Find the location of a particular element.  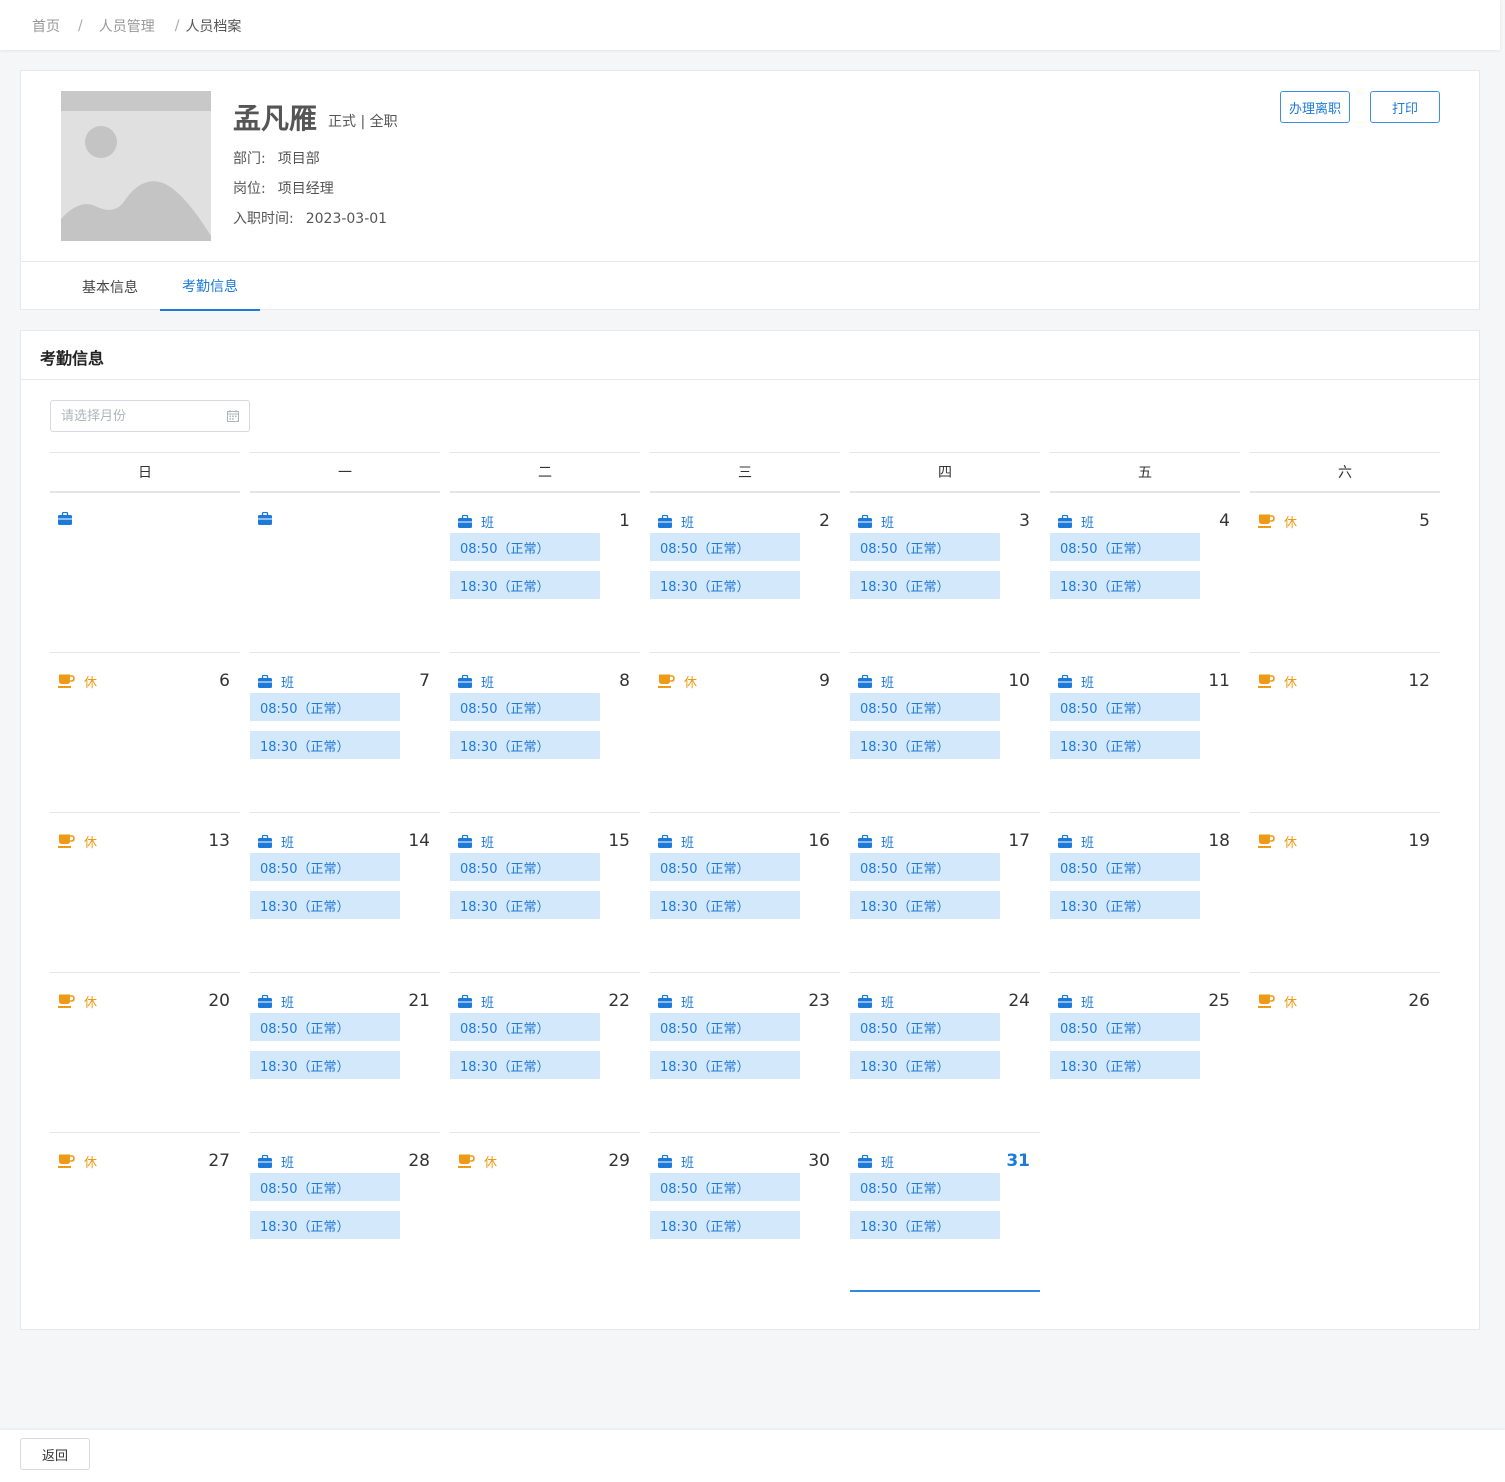

resign-button: 办理离职 is located at coordinates (1315, 107).